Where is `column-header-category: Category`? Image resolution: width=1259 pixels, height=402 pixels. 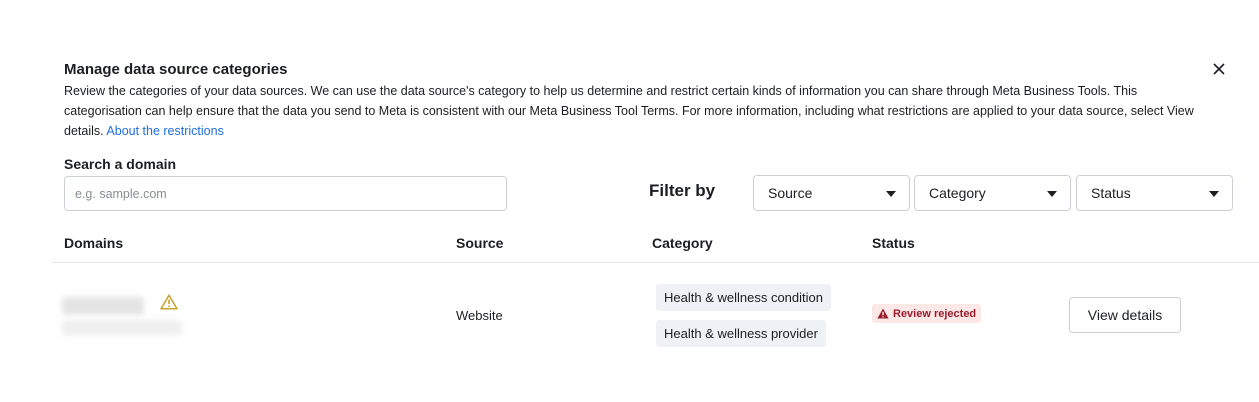
column-header-category: Category is located at coordinates (682, 243).